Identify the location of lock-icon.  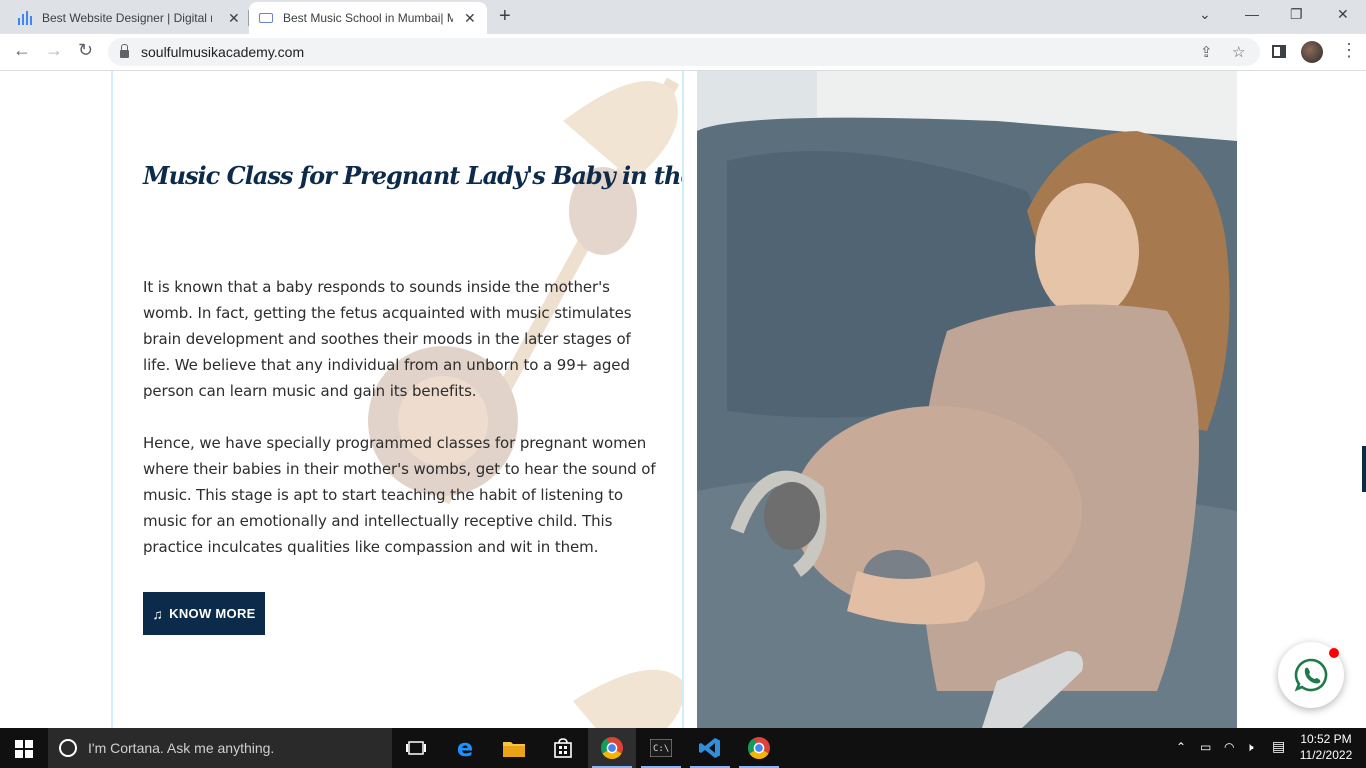
(124, 51).